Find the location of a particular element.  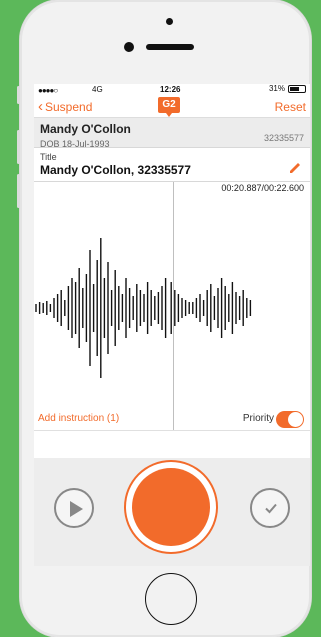

title-value: Mandy O'Collon, 32335577 is located at coordinates (115, 170).